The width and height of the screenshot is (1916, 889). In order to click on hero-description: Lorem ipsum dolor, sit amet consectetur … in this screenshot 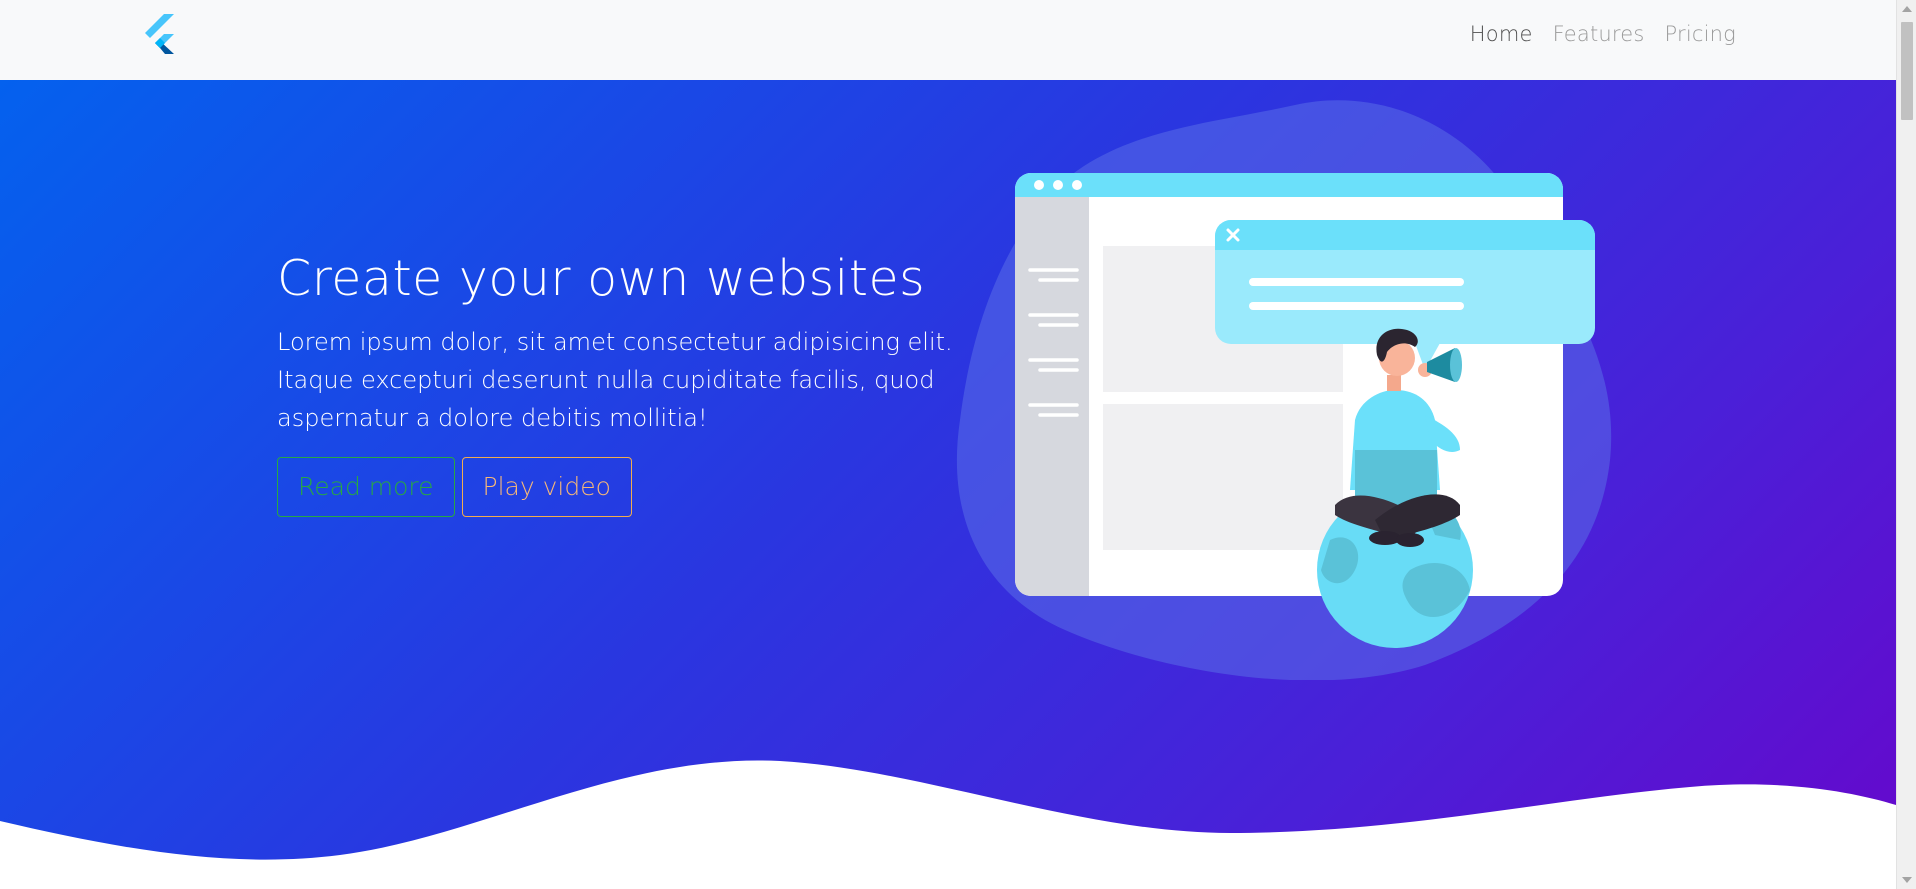, I will do `click(615, 379)`.